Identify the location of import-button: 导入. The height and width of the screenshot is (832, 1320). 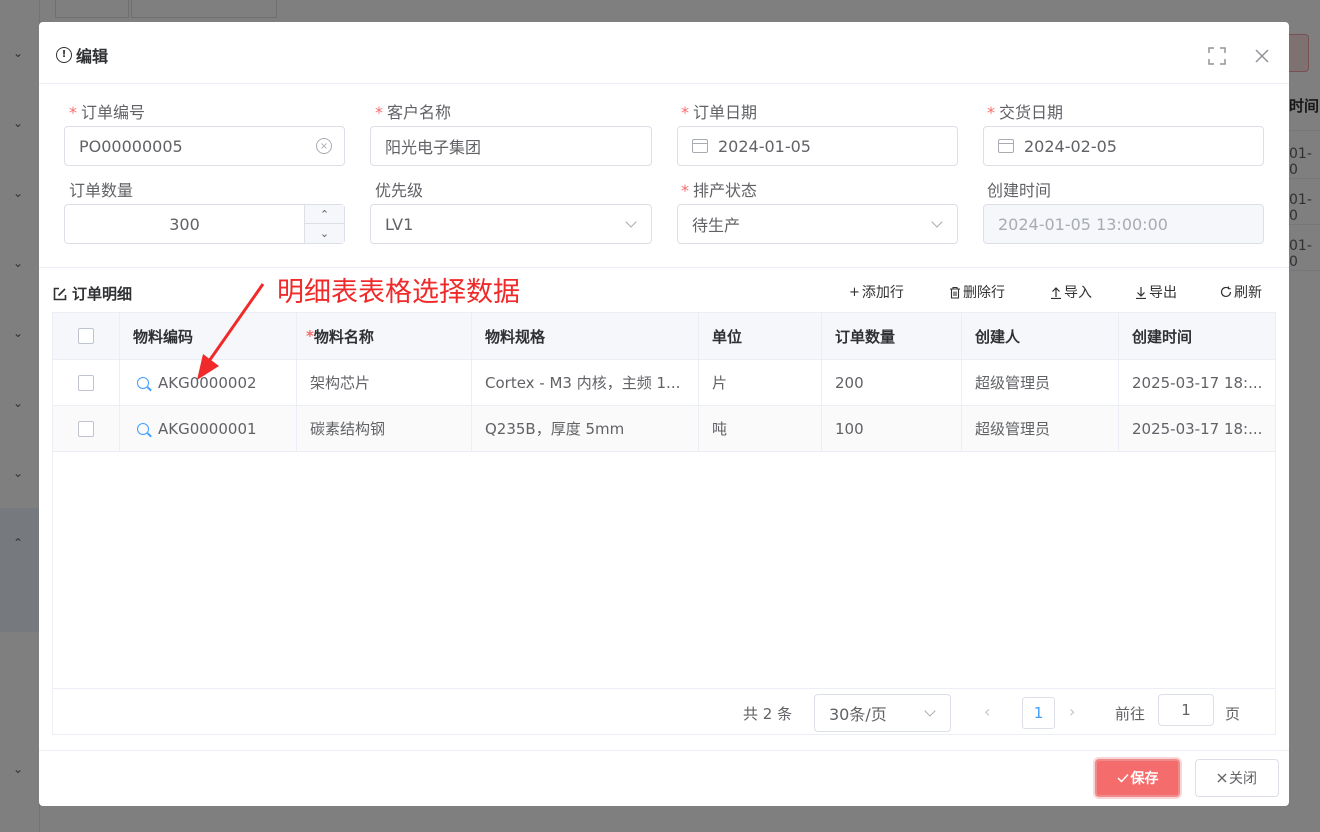
(1071, 292).